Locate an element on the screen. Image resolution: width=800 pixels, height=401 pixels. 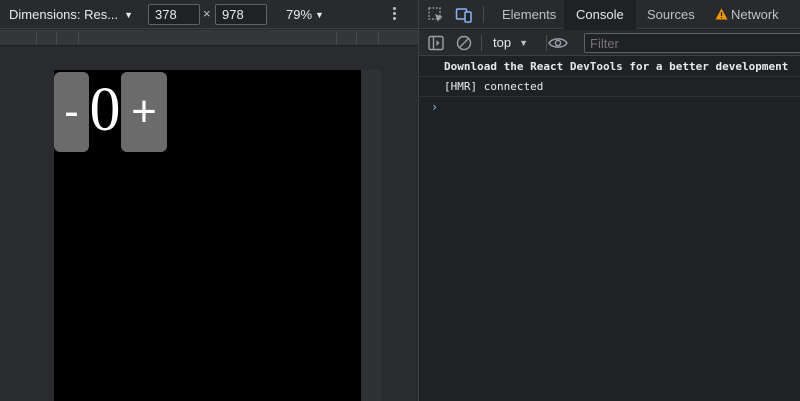
dimensions-select: Dimensions: Res... ▼ is located at coordinates (71, 14).